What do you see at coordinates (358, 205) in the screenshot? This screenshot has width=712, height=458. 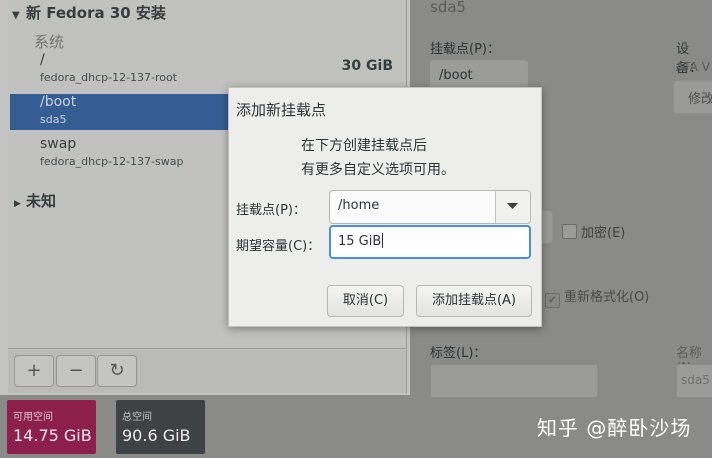 I see `mount-point-value: /home` at bounding box center [358, 205].